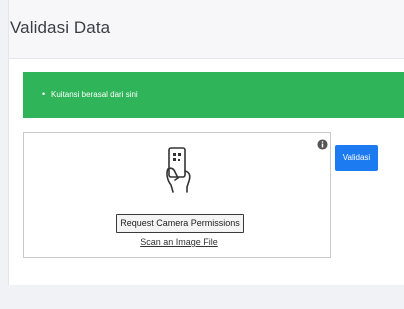 The width and height of the screenshot is (404, 309). Describe the element at coordinates (322, 144) in the screenshot. I see `info-icon` at that location.